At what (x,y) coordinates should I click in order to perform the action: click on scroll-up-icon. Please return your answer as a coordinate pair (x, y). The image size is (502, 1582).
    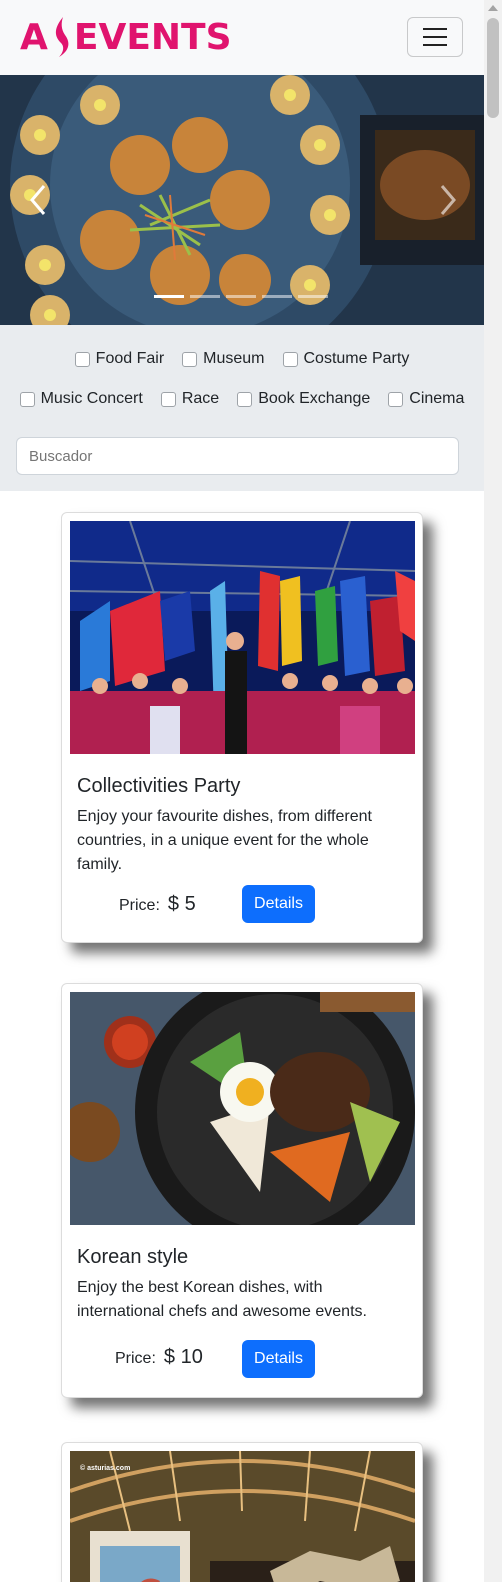
    Looking at the image, I should click on (493, 8).